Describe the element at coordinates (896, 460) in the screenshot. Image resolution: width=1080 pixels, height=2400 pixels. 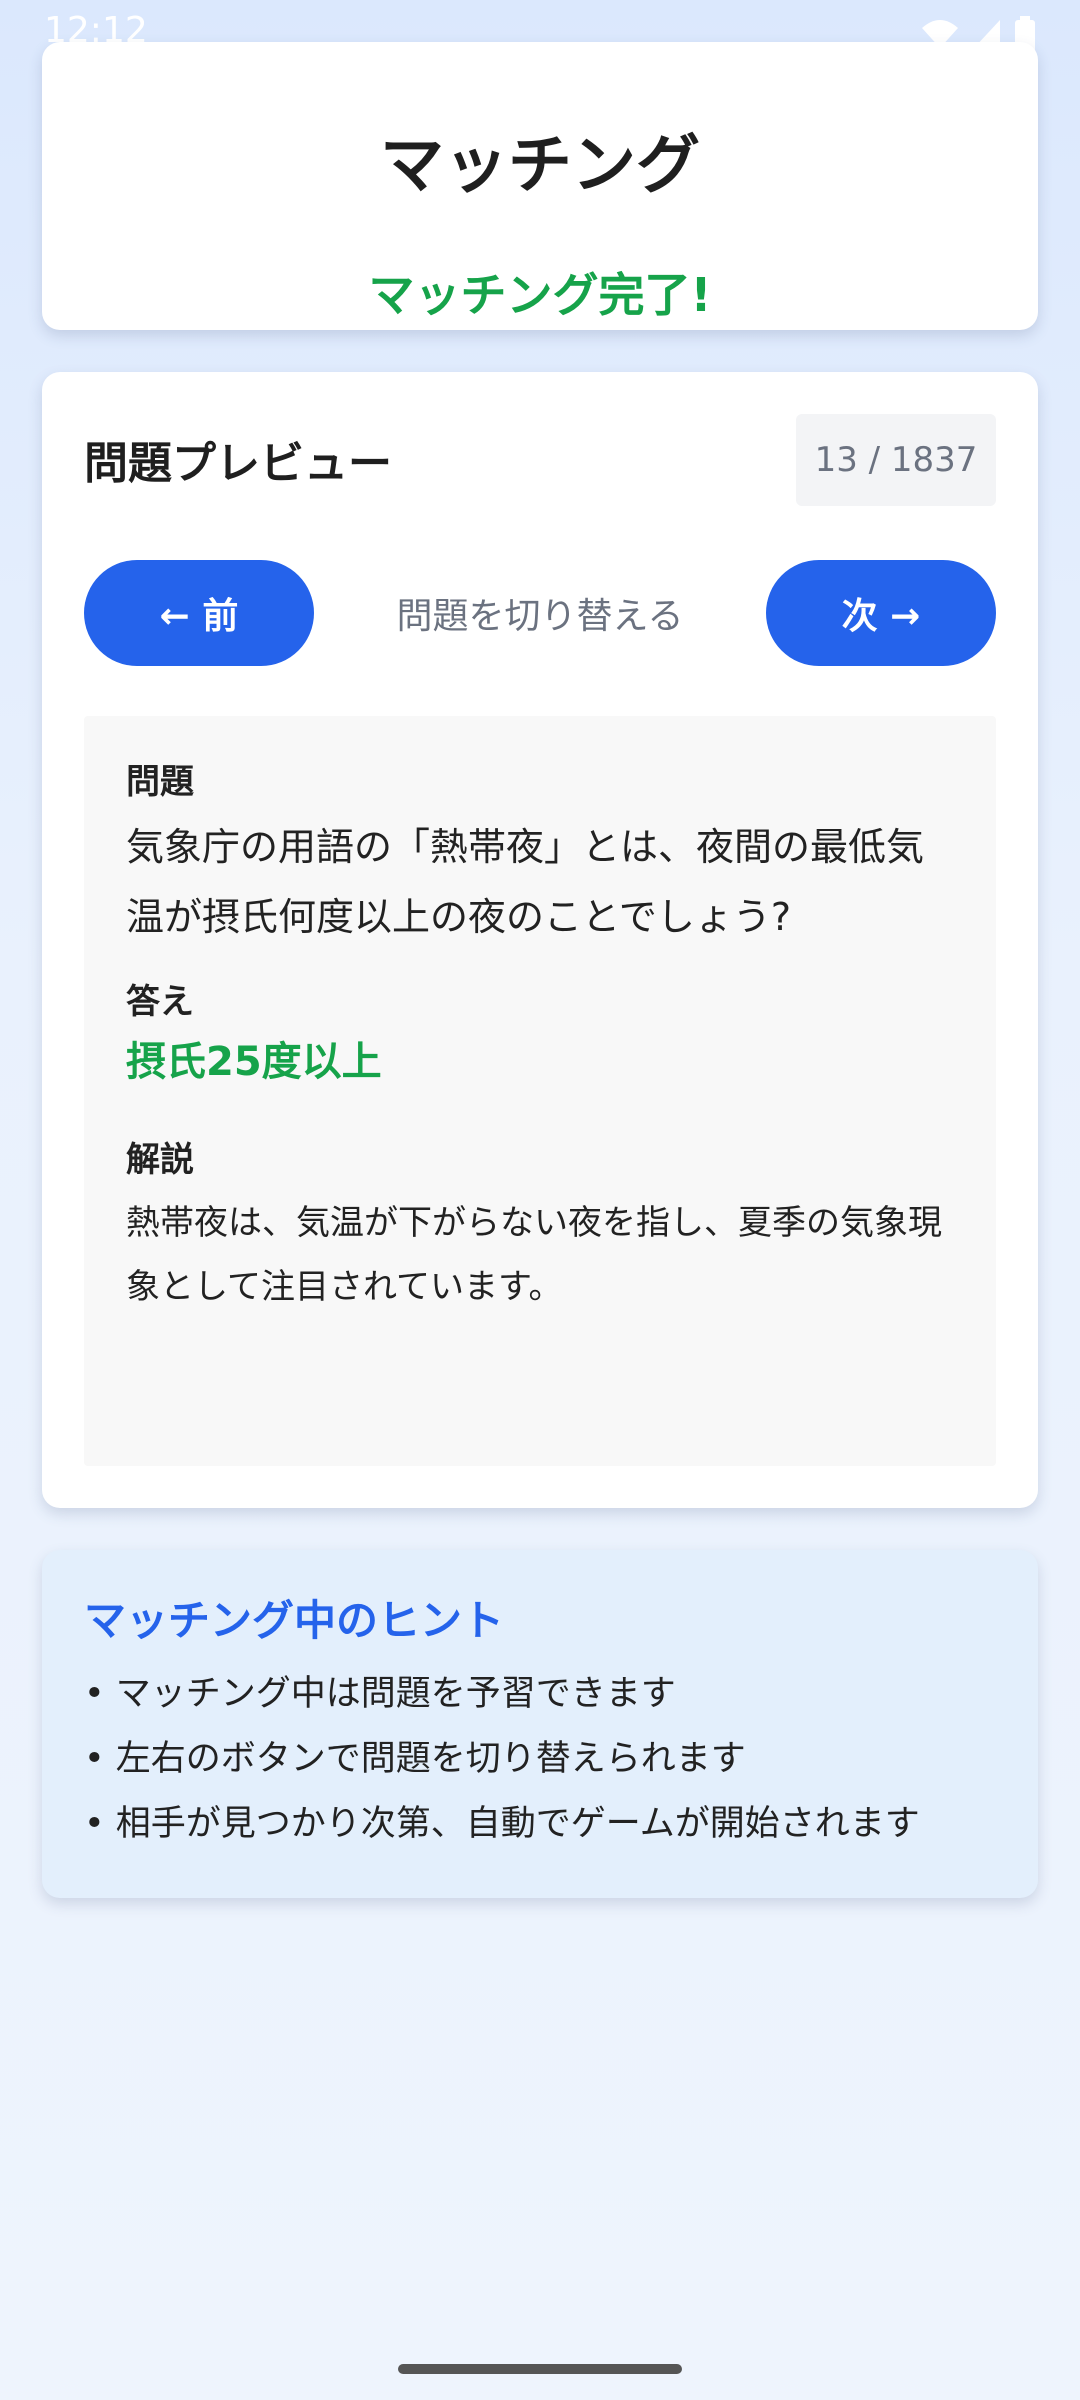
I see `question-counter: 13 / 1837` at that location.